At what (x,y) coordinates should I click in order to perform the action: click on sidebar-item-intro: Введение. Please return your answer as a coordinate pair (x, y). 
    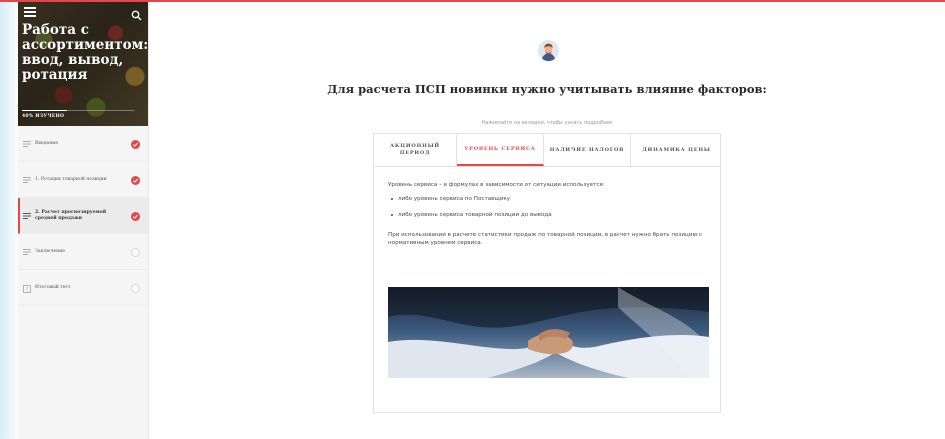
    Looking at the image, I should click on (83, 144).